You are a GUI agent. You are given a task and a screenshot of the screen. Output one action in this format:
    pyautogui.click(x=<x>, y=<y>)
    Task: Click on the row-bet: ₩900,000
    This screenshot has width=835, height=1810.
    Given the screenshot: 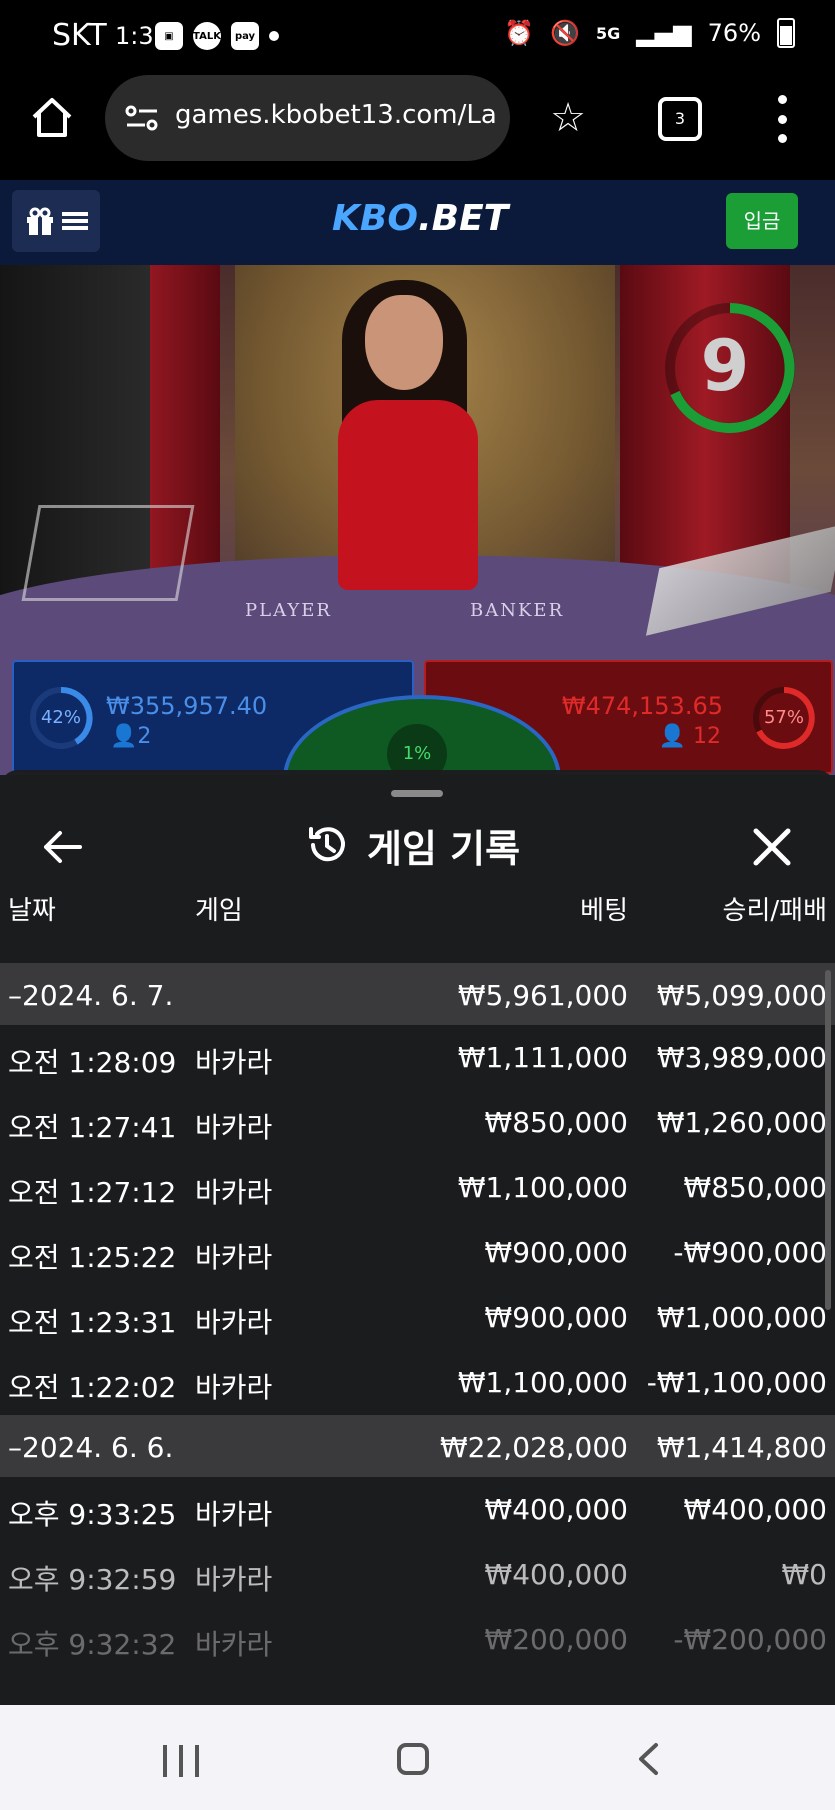 What is the action you would take?
    pyautogui.click(x=556, y=1252)
    